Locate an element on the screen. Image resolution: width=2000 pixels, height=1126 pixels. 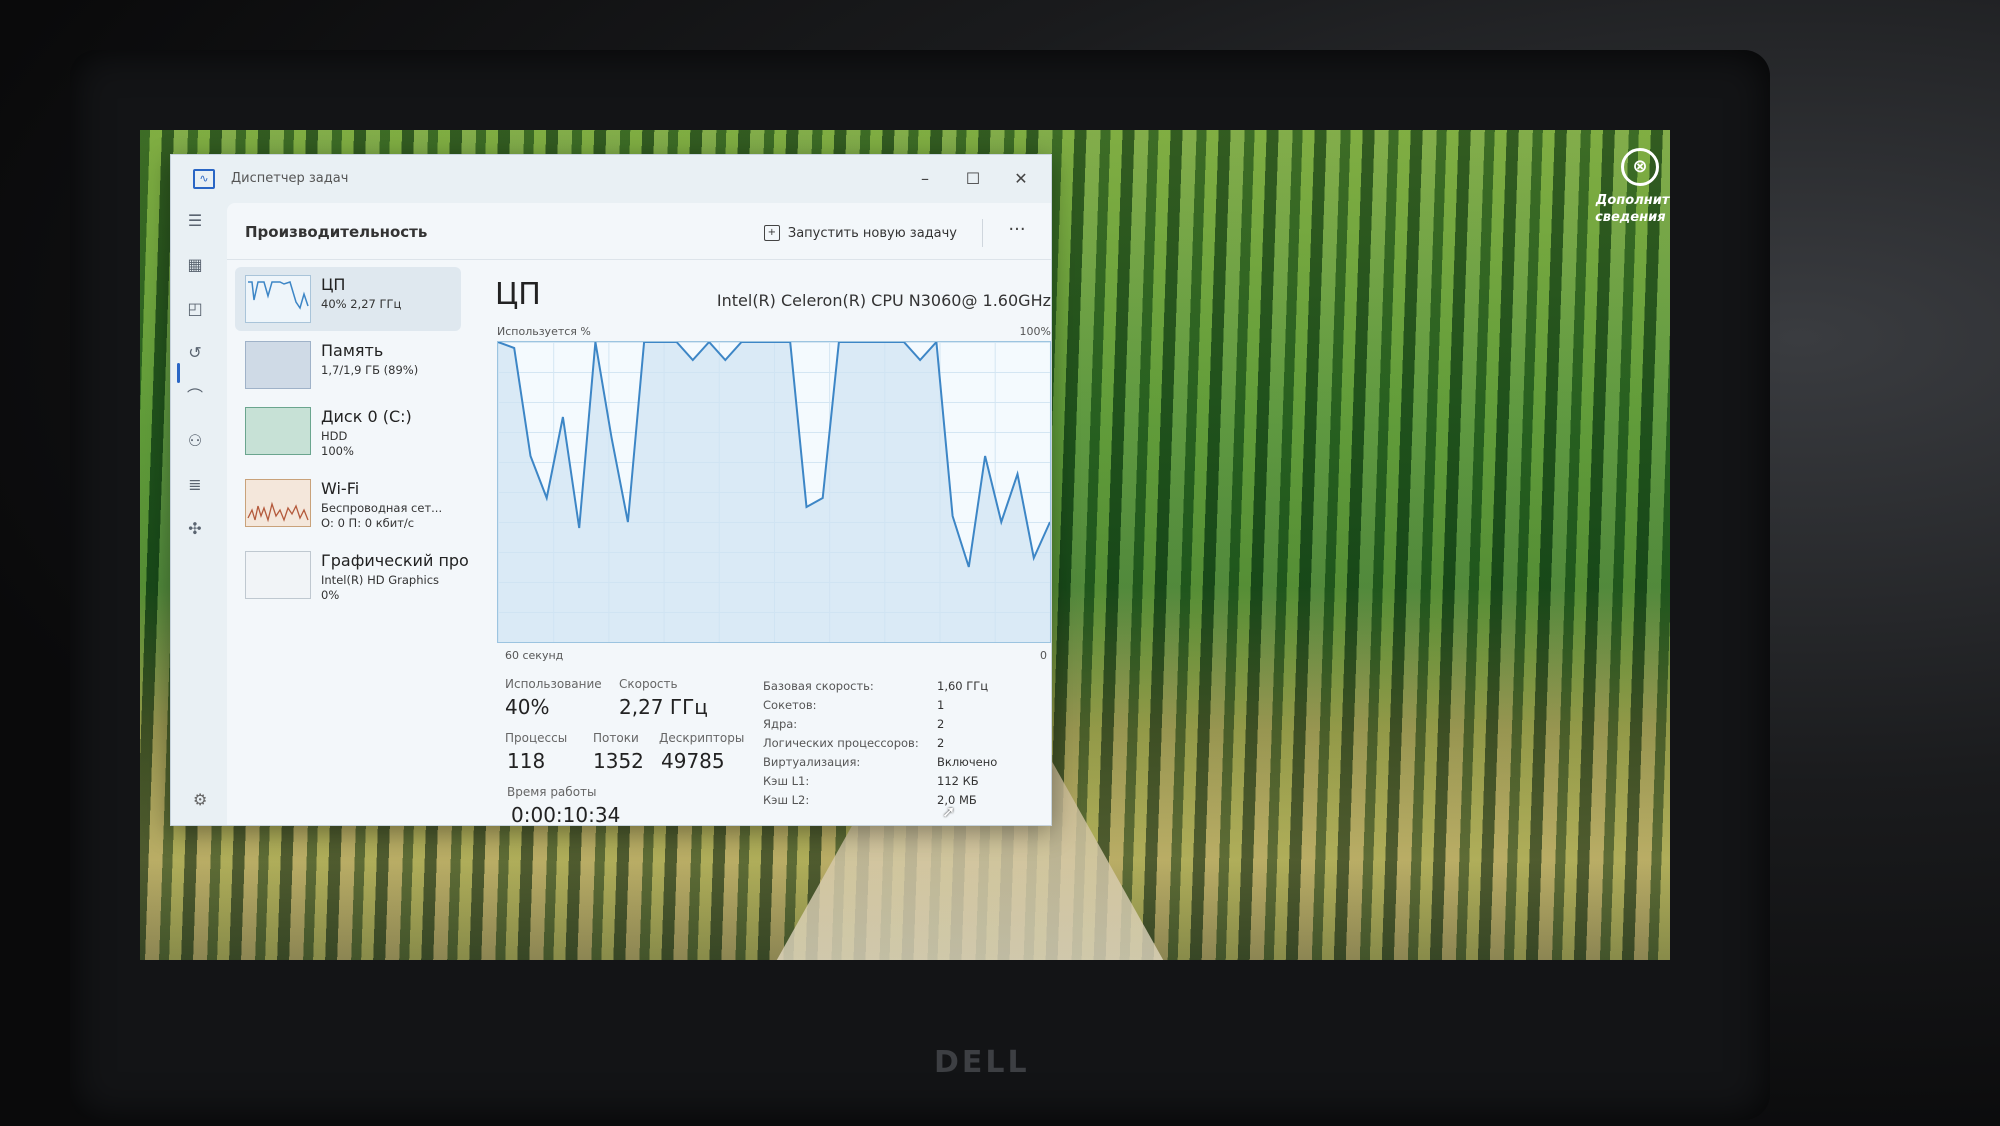
resource-name: Диск 0 (C:) is located at coordinates (366, 416).